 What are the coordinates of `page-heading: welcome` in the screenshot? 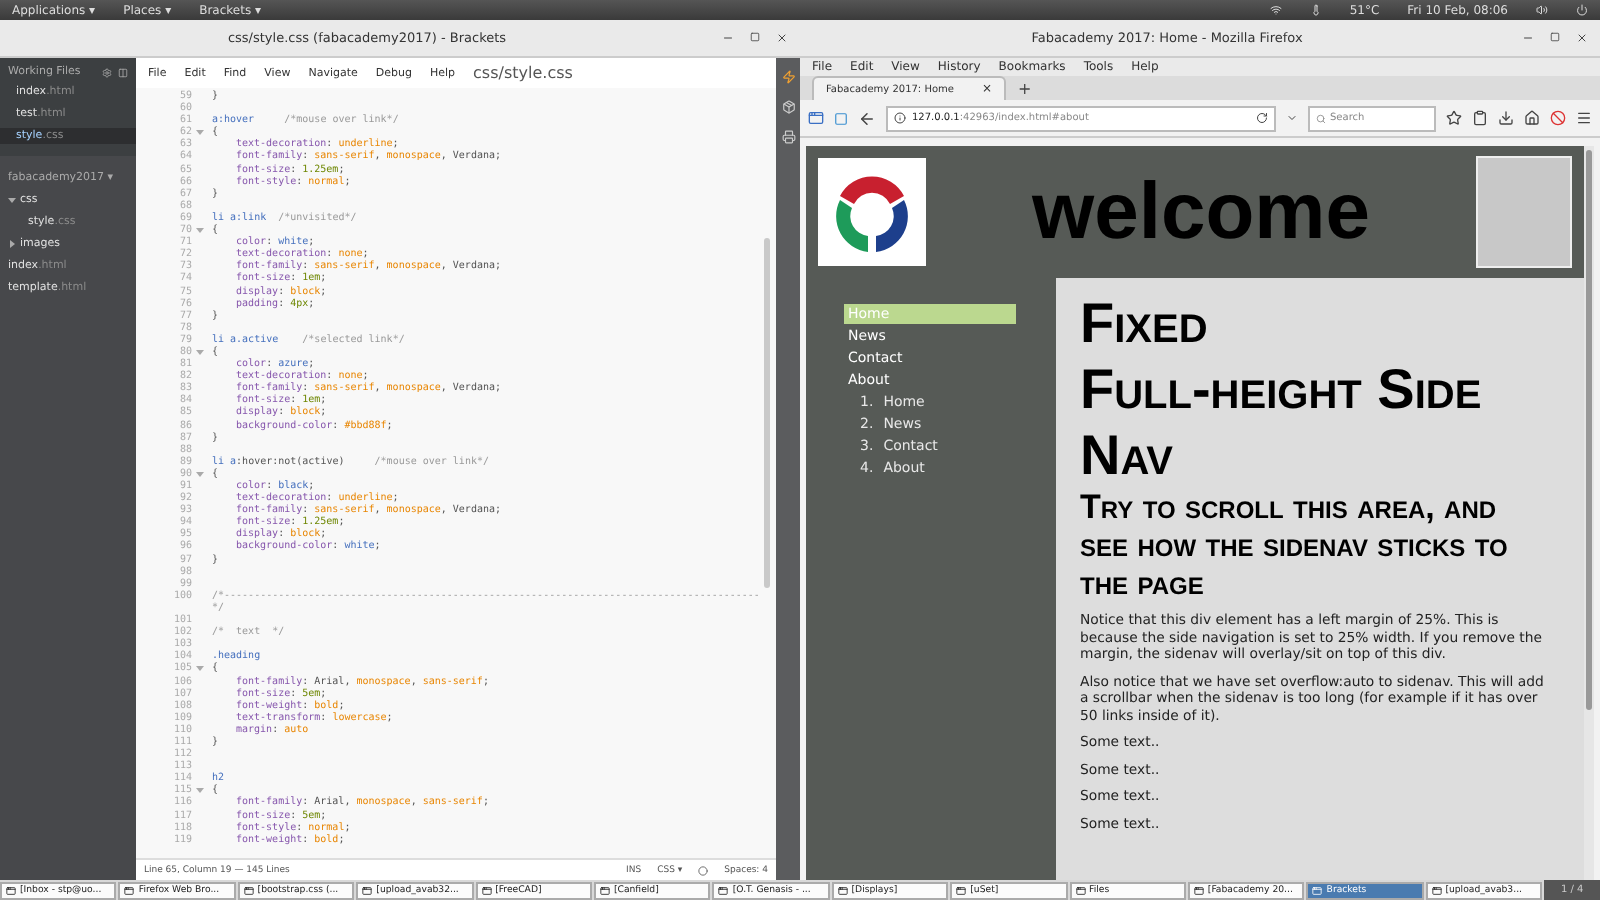 It's located at (1201, 212).